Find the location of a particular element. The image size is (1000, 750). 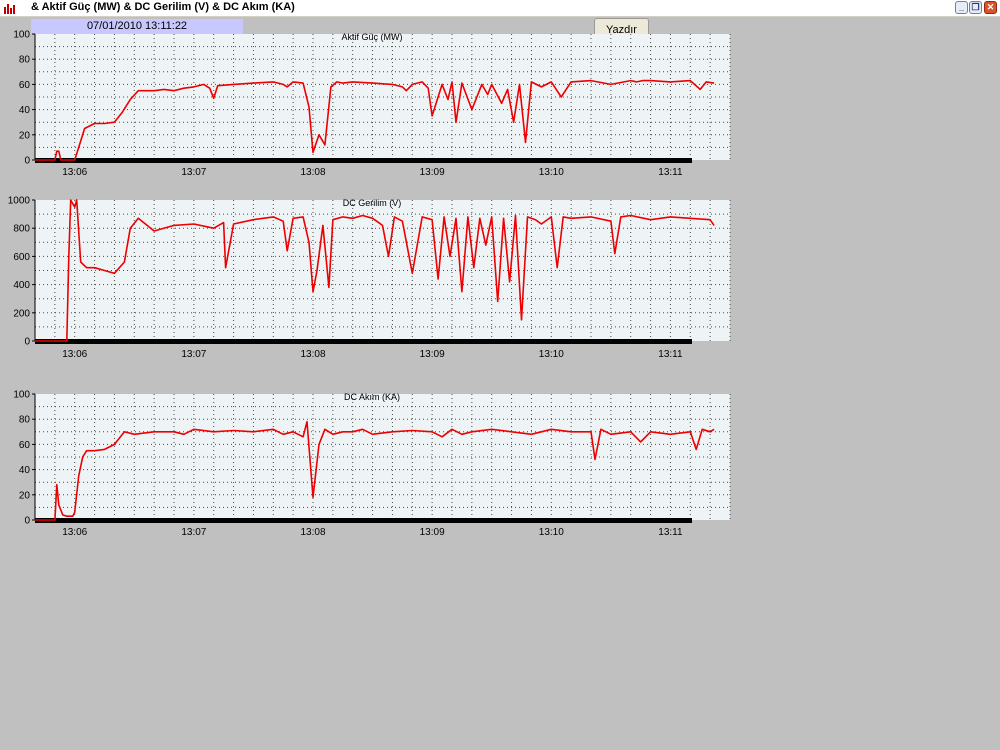

y-tick-label: 1000 is located at coordinates (19, 201).